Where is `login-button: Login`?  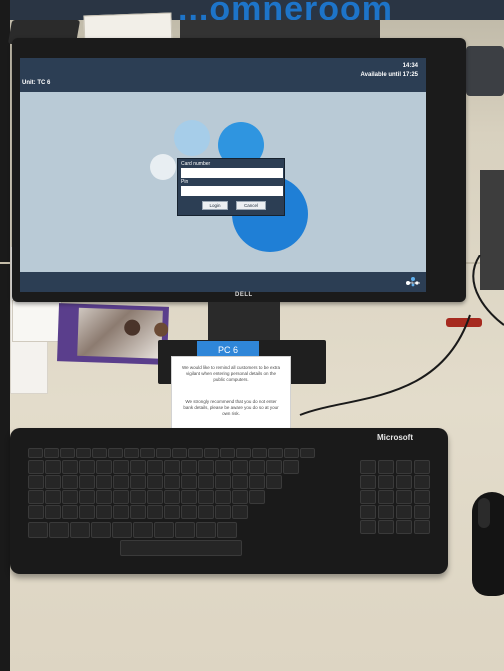
login-button: Login is located at coordinates (215, 205).